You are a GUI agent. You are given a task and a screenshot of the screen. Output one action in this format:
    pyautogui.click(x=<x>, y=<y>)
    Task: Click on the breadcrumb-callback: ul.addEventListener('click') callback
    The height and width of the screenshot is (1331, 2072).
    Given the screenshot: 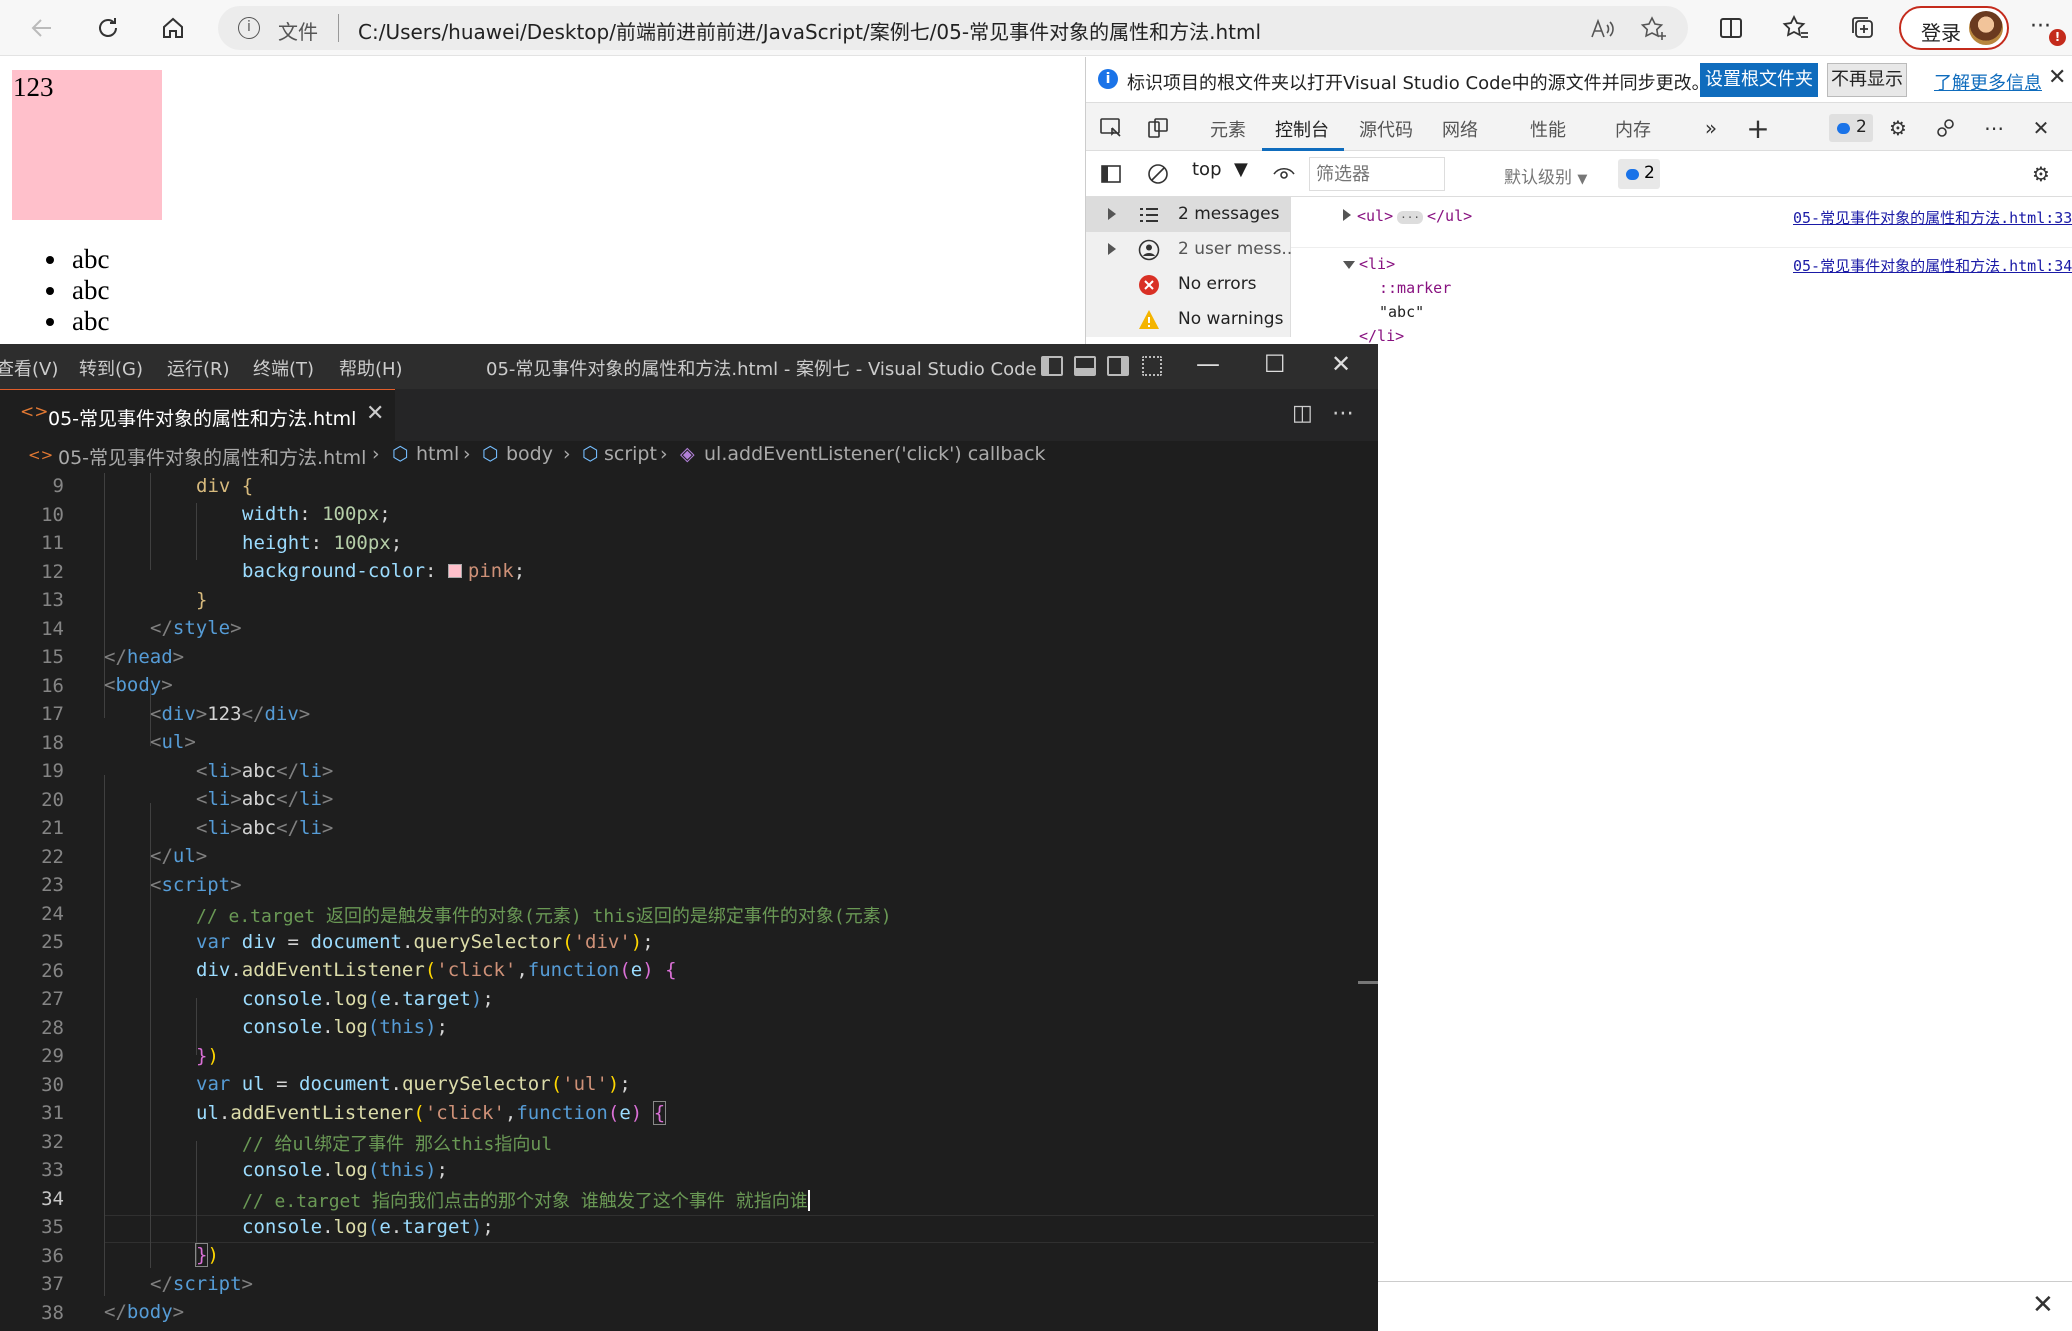 What is the action you would take?
    pyautogui.click(x=875, y=454)
    